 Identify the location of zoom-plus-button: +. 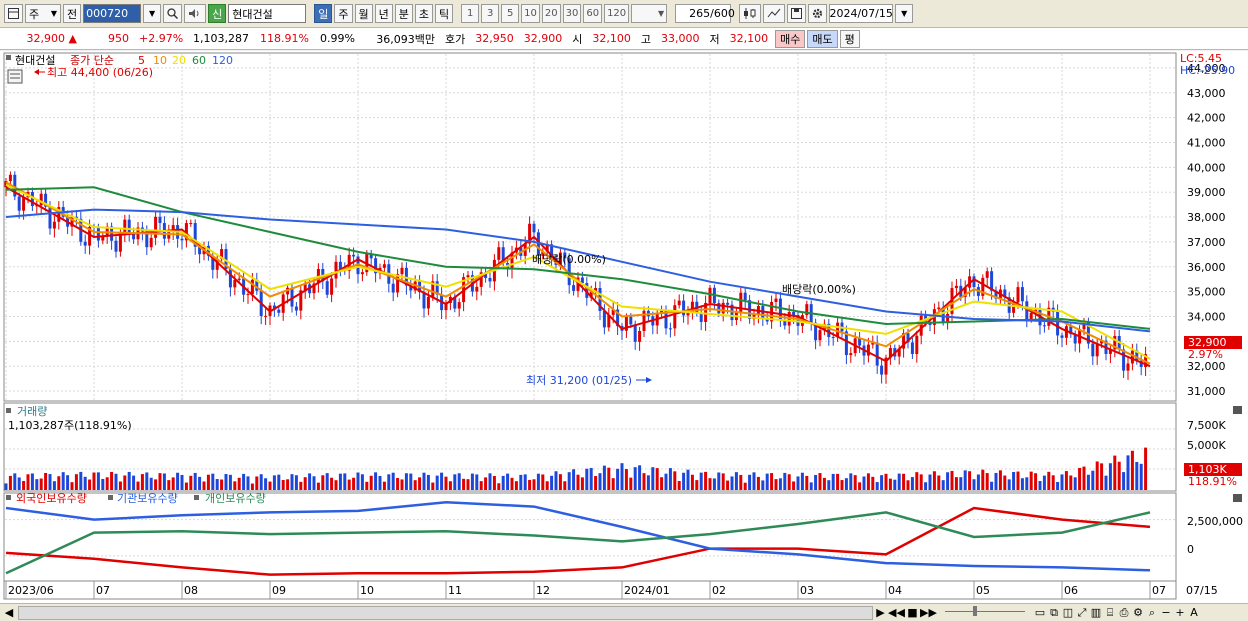
(1180, 612).